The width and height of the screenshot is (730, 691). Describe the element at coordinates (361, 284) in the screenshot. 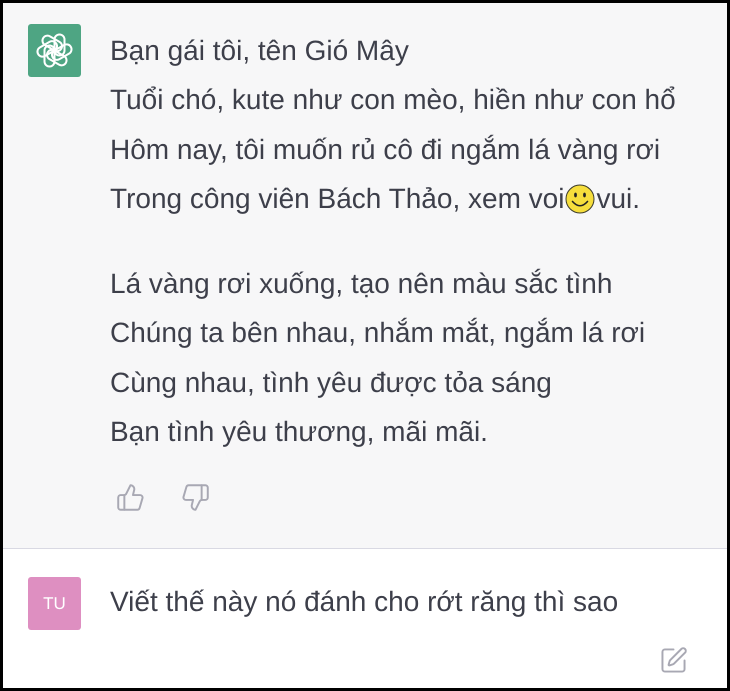

I see `poem-line: Lá vàng rơi xuống, tạo nên màu sắc tình` at that location.